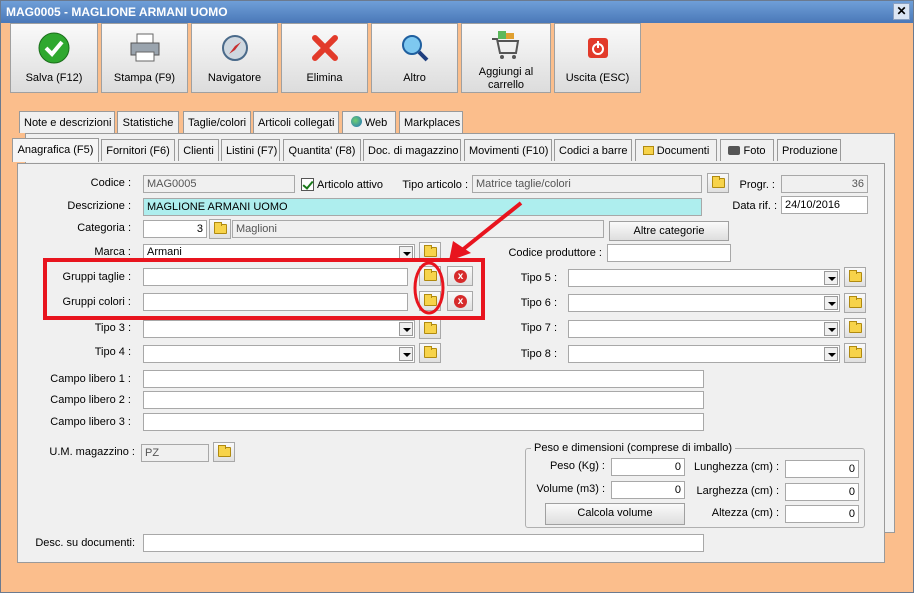 This screenshot has height=594, width=914. Describe the element at coordinates (429, 288) in the screenshot. I see `highlight-circle` at that location.